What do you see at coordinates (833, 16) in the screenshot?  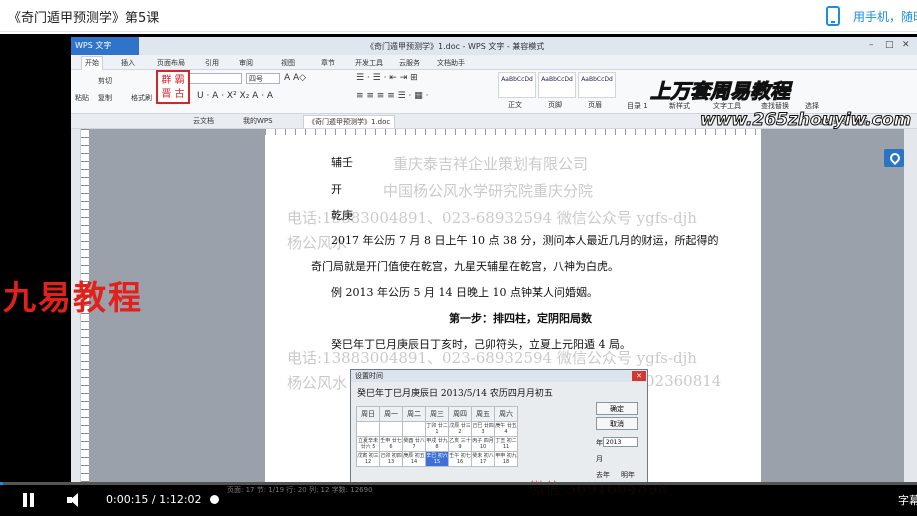 I see `phone-icon` at bounding box center [833, 16].